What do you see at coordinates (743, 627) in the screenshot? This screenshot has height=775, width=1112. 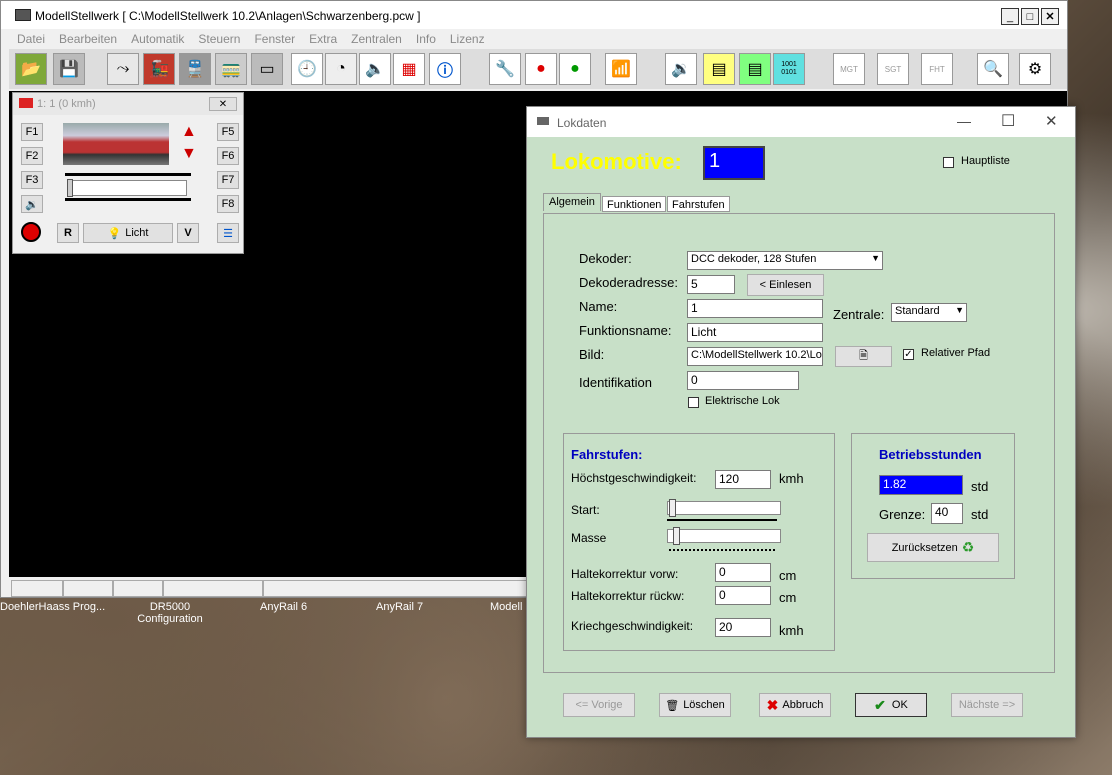 I see `kriechgeschwindigkeit-input: 20` at bounding box center [743, 627].